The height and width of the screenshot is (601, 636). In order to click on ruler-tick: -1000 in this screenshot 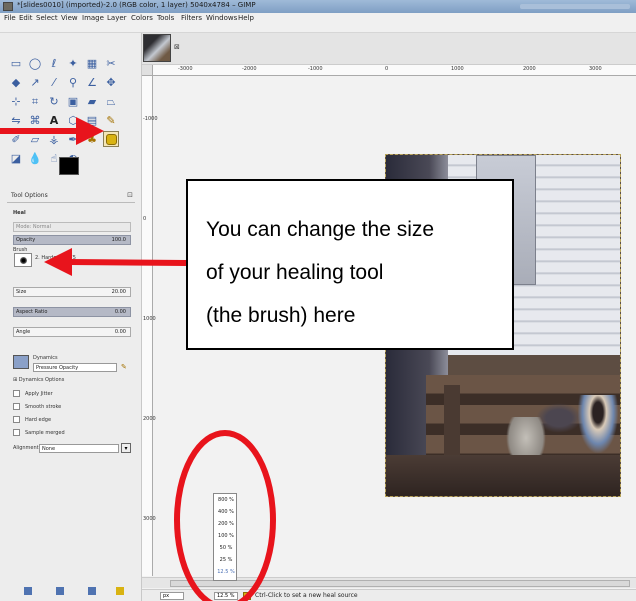, I will do `click(315, 69)`.